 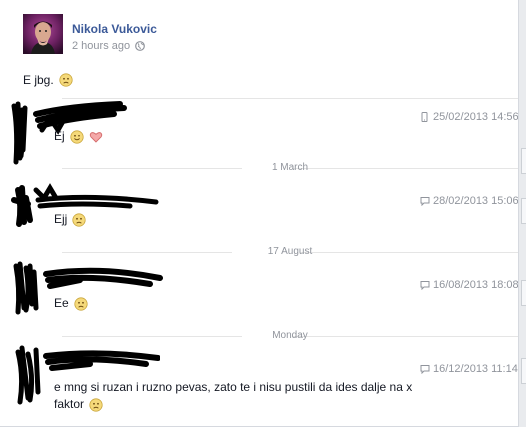 I want to click on message-timestamp: 16/08/2013 18:08, so click(x=469, y=285).